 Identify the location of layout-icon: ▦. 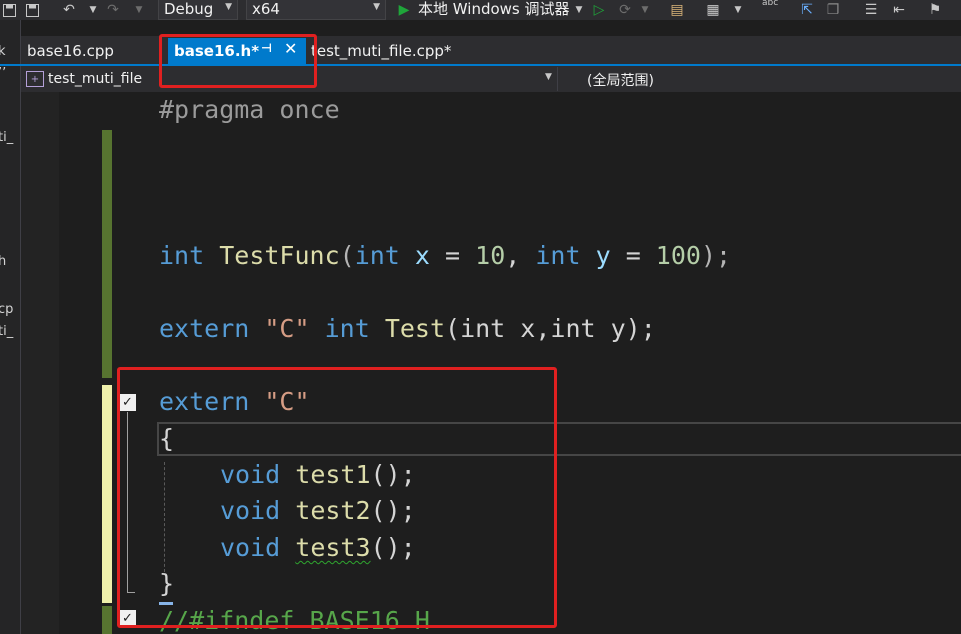
(713, 10).